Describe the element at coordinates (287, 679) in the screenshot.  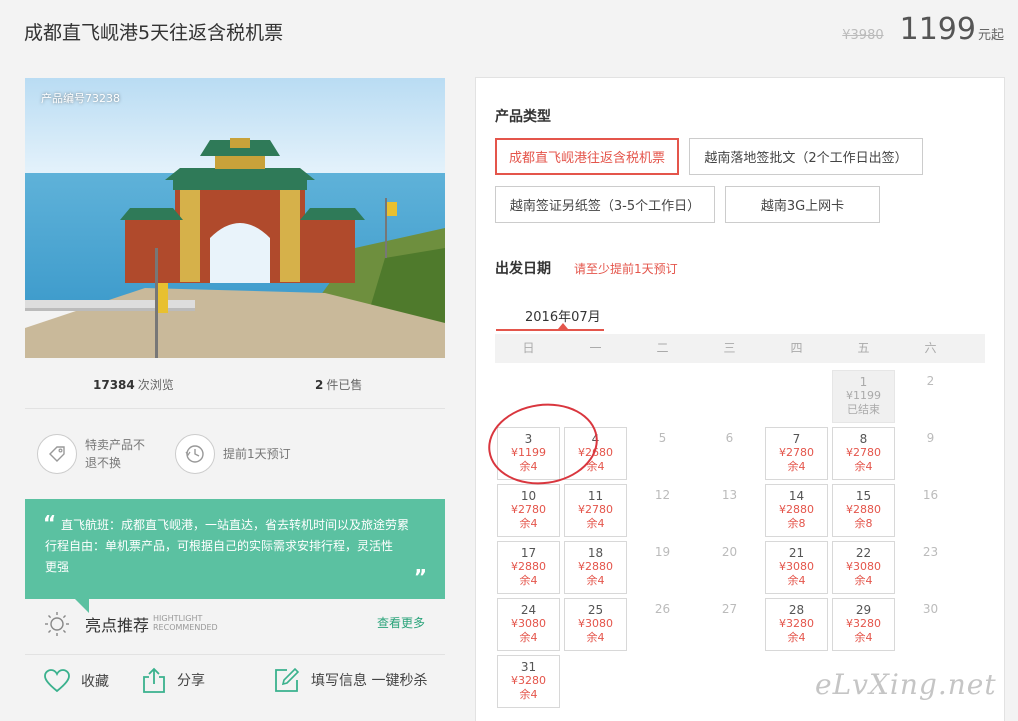
I see `edit-icon` at that location.